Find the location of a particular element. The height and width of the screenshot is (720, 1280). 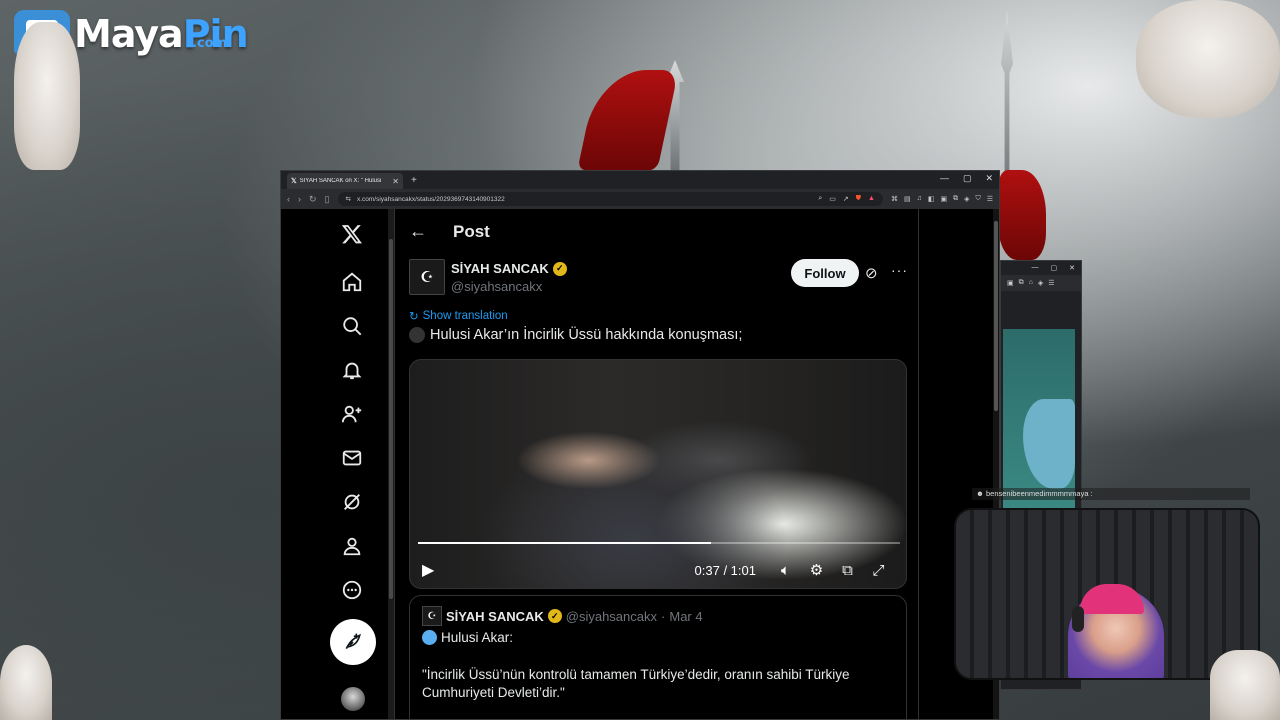

messages-envelope-icon is located at coordinates (352, 458).